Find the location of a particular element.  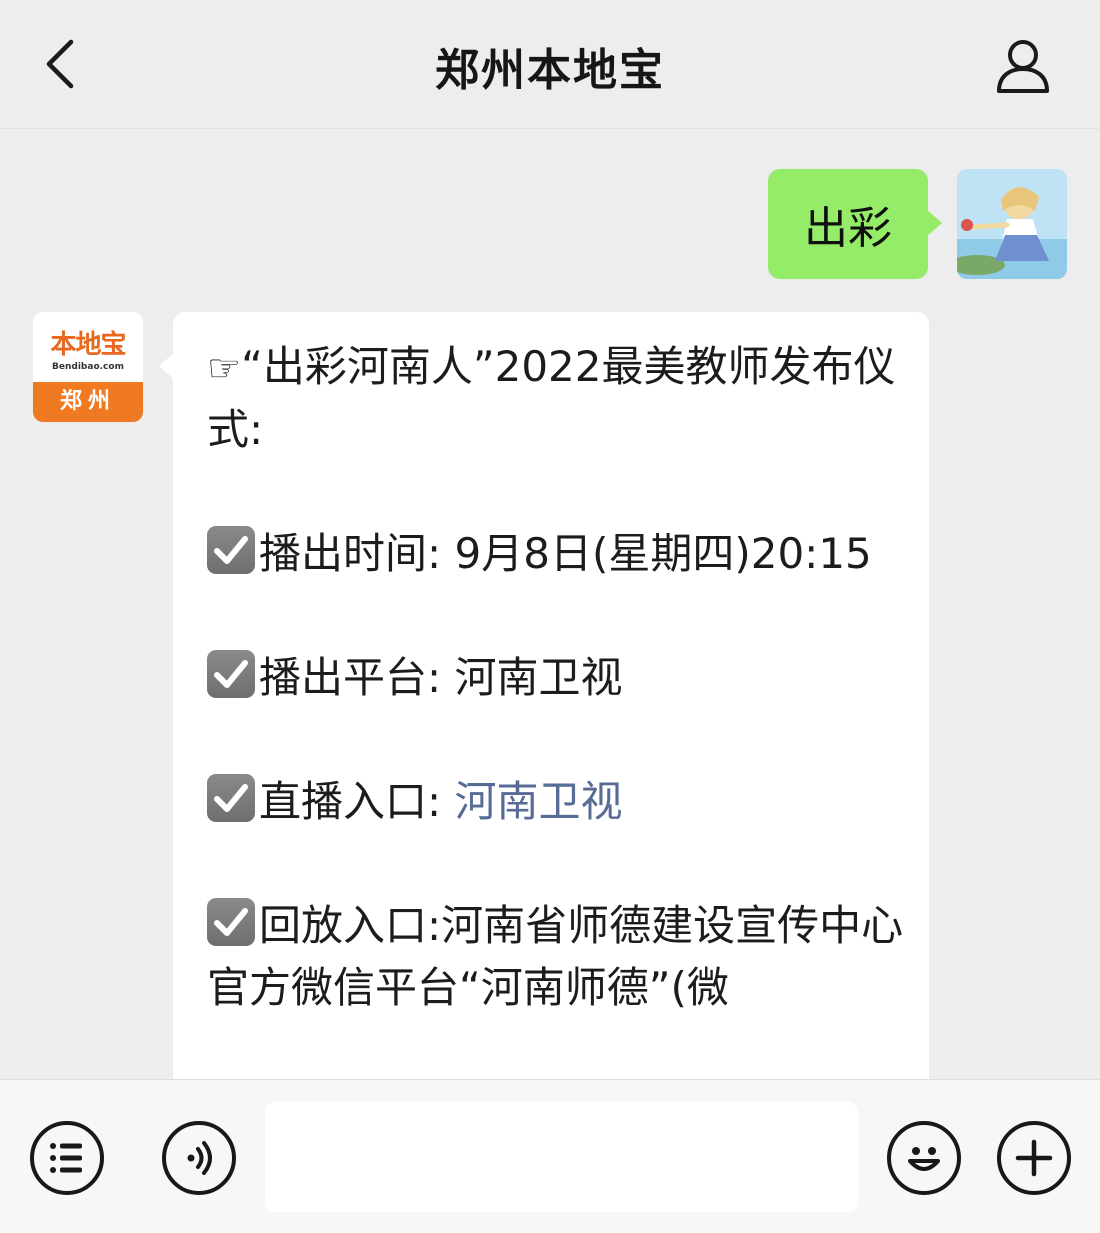

avatar-logo-domain: Bendibao.com is located at coordinates (88, 367).